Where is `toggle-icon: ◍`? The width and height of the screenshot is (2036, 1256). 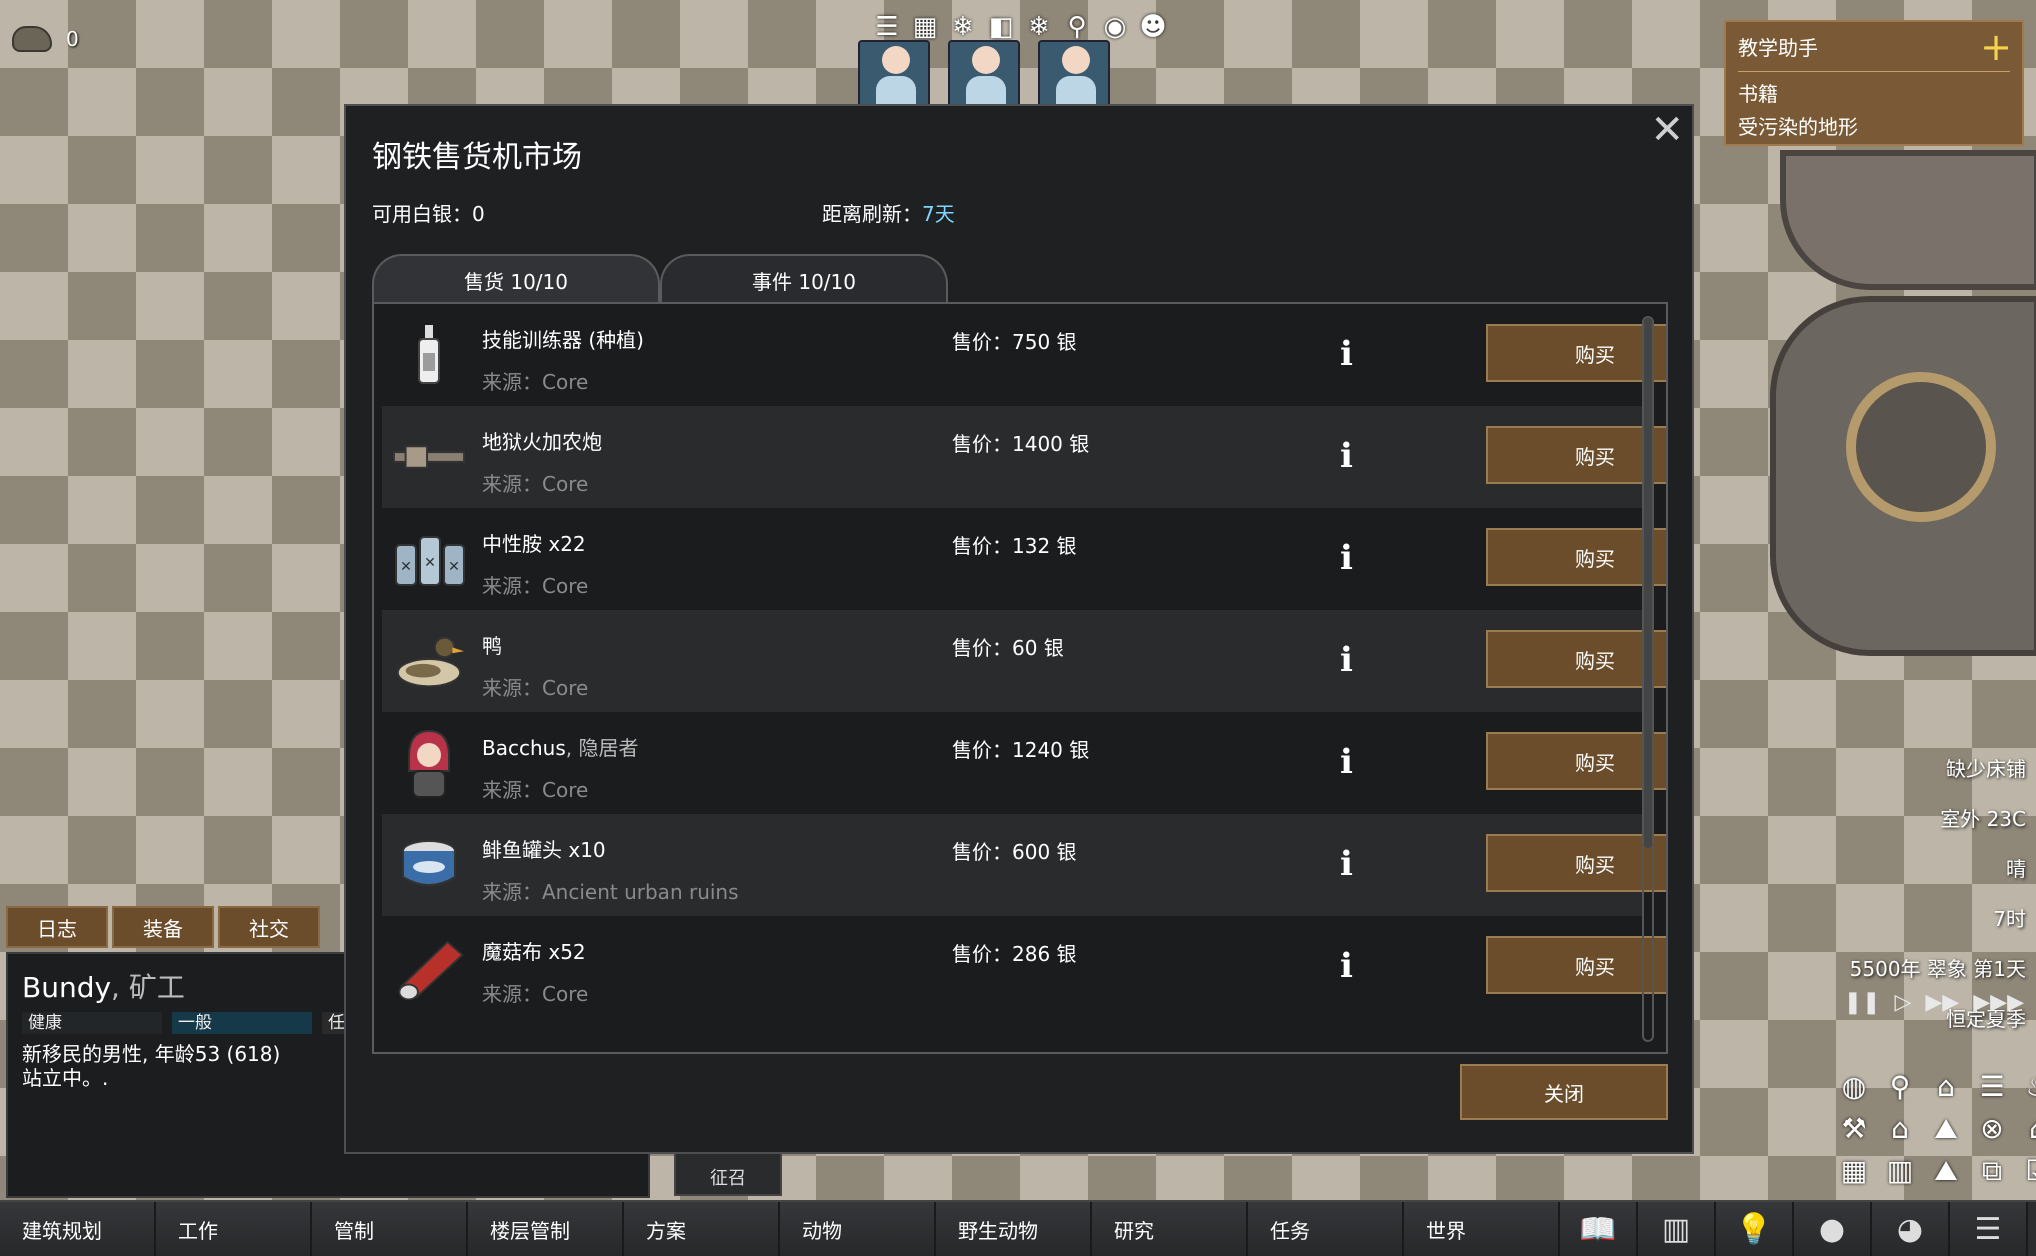
toggle-icon: ◍ is located at coordinates (1854, 1088).